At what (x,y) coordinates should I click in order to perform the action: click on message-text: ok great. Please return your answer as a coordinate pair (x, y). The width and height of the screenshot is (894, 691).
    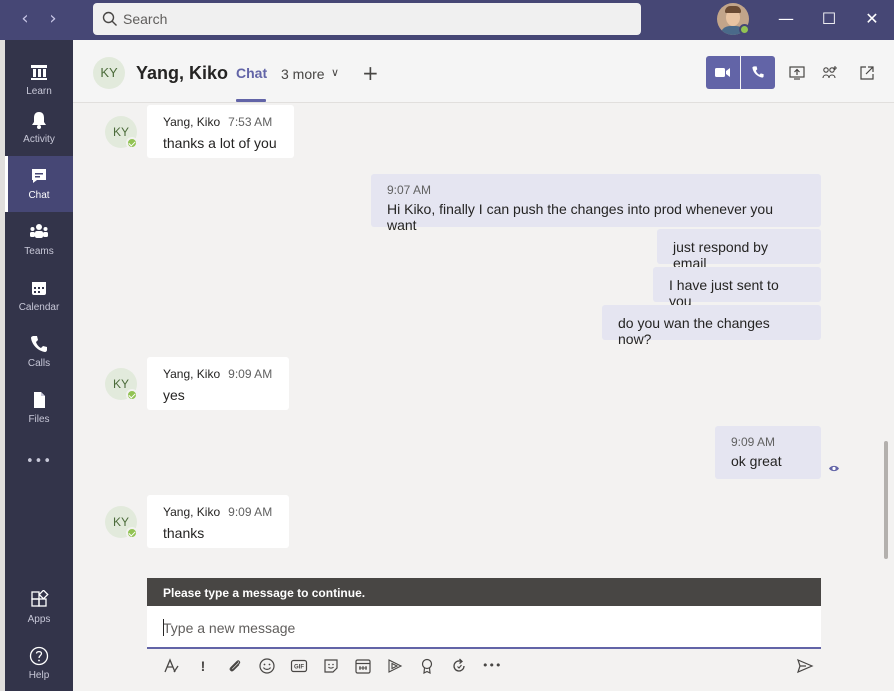
    Looking at the image, I should click on (756, 461).